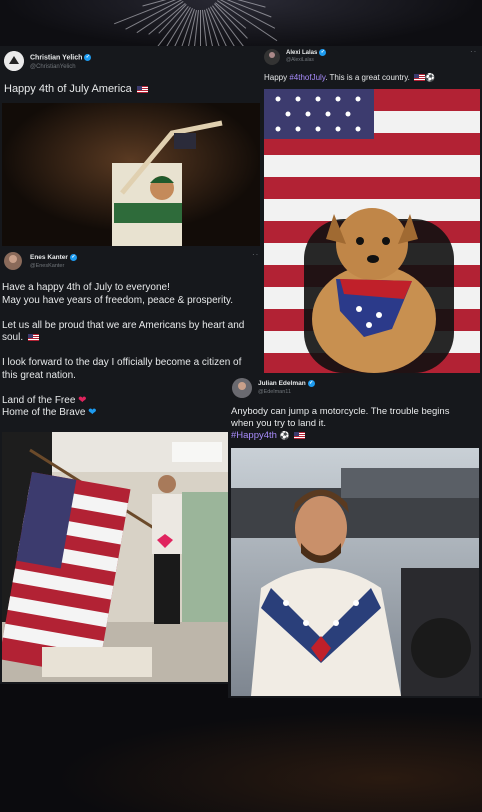  I want to click on author-name: Christian Yelich ✓, so click(61, 57).